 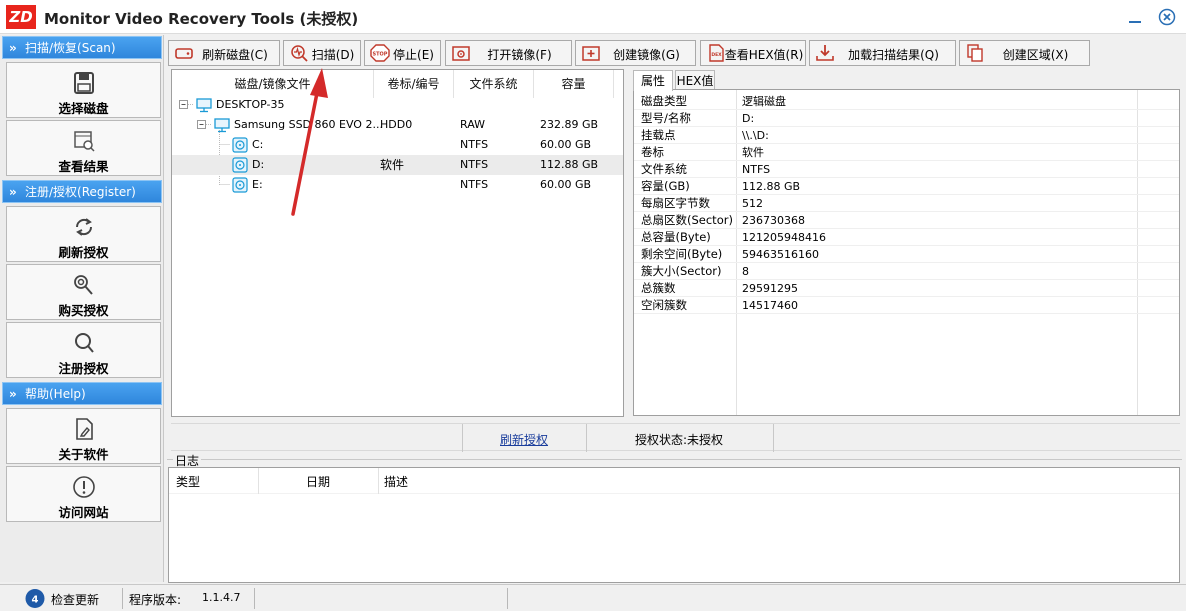 What do you see at coordinates (84, 429) in the screenshot?
I see `document-icon` at bounding box center [84, 429].